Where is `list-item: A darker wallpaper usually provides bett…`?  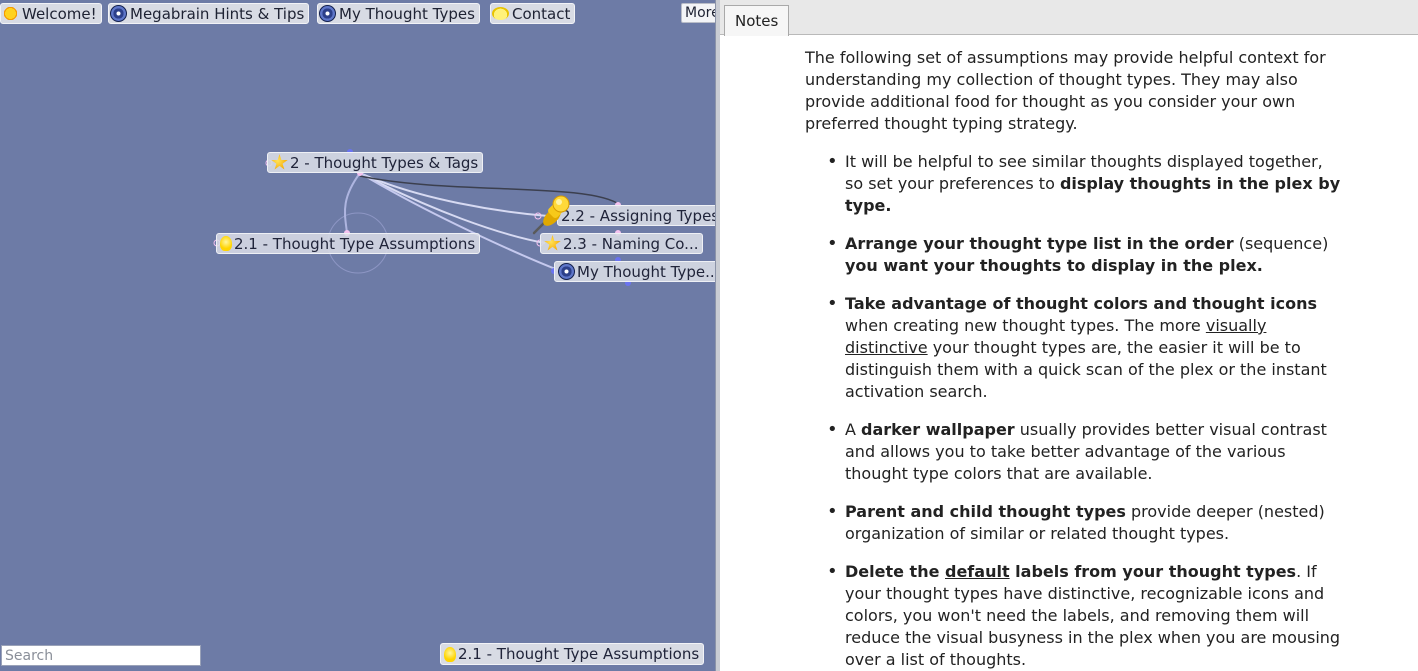 list-item: A darker wallpaper usually provides bett… is located at coordinates (1086, 452).